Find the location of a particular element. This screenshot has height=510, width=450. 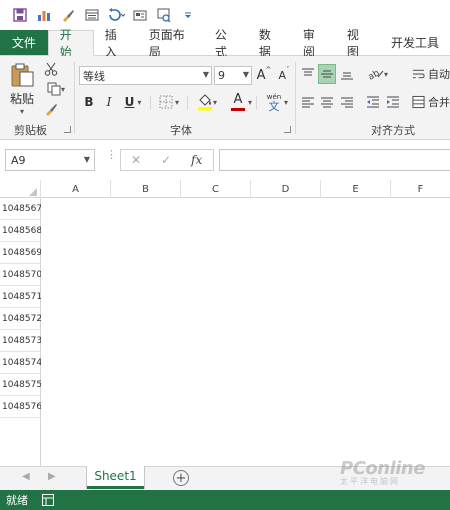

tab-view: 视图 is located at coordinates (358, 43).